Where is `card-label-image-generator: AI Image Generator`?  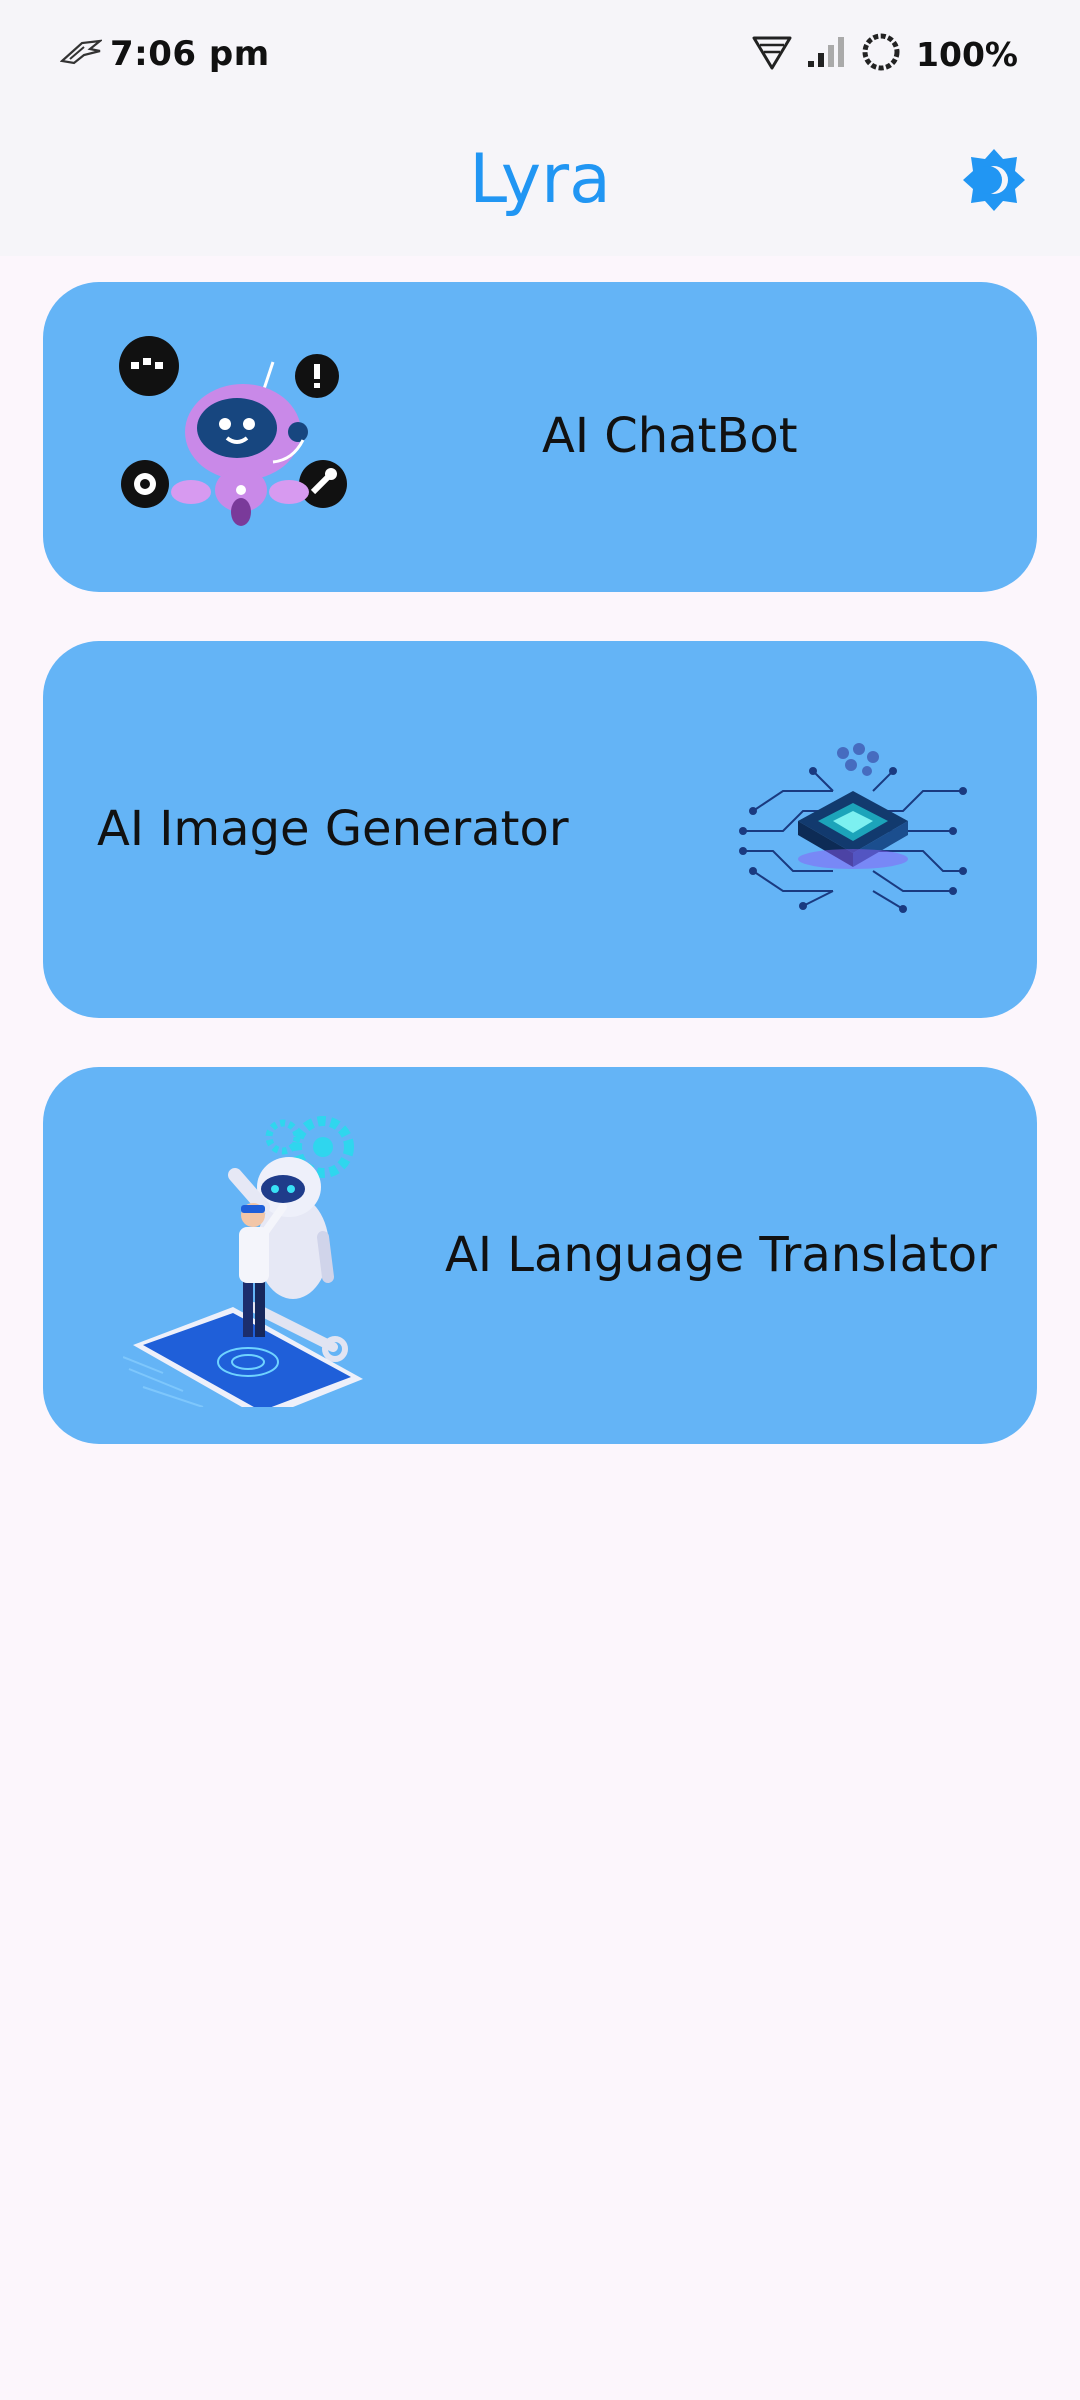 card-label-image-generator: AI Image Generator is located at coordinates (333, 829).